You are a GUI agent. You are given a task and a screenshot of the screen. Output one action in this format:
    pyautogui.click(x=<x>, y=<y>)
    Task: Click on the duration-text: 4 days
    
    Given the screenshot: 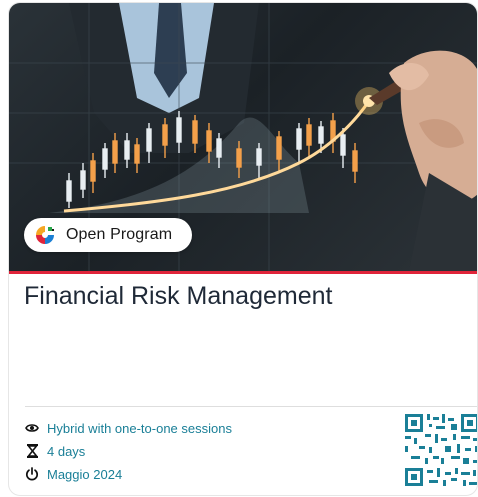 What is the action you would take?
    pyautogui.click(x=66, y=451)
    